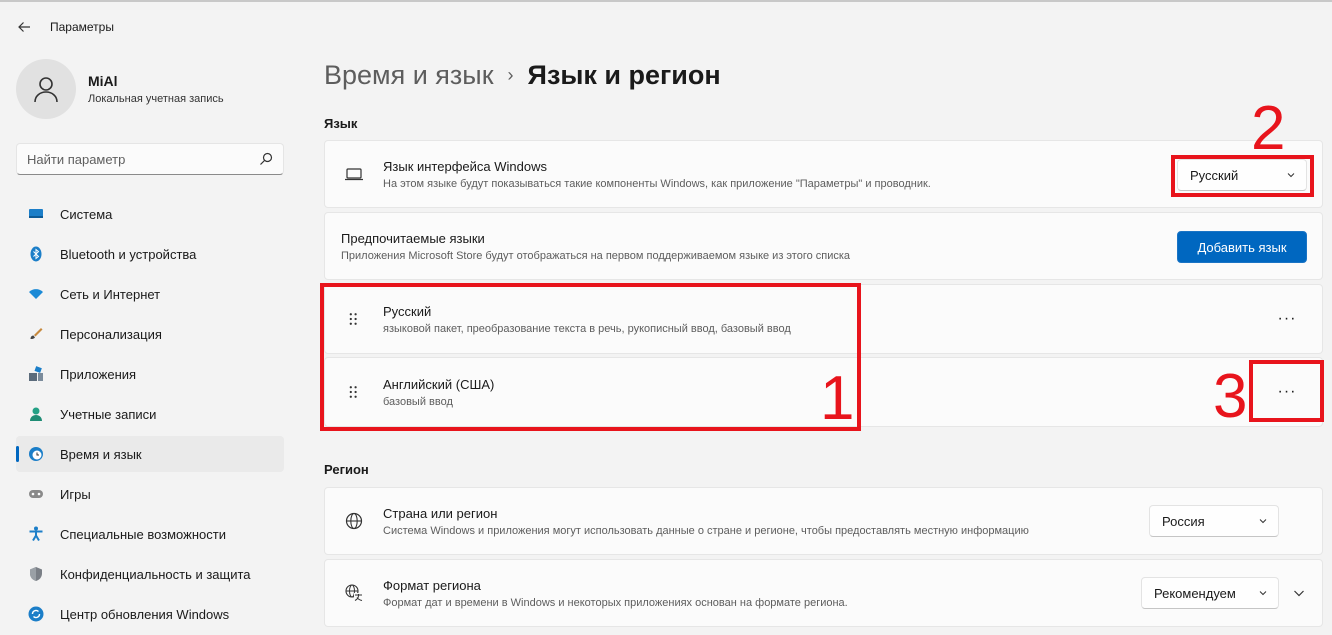 This screenshot has width=1332, height=635. Describe the element at coordinates (36, 534) in the screenshot. I see `accessibility-icon` at that location.